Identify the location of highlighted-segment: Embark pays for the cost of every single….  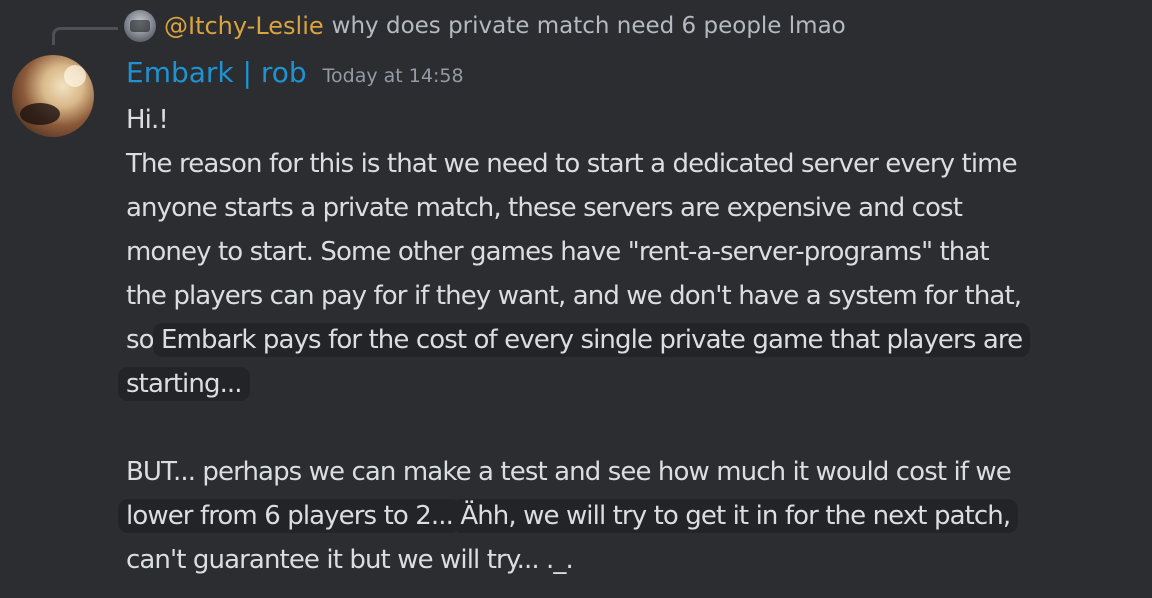
(592, 340).